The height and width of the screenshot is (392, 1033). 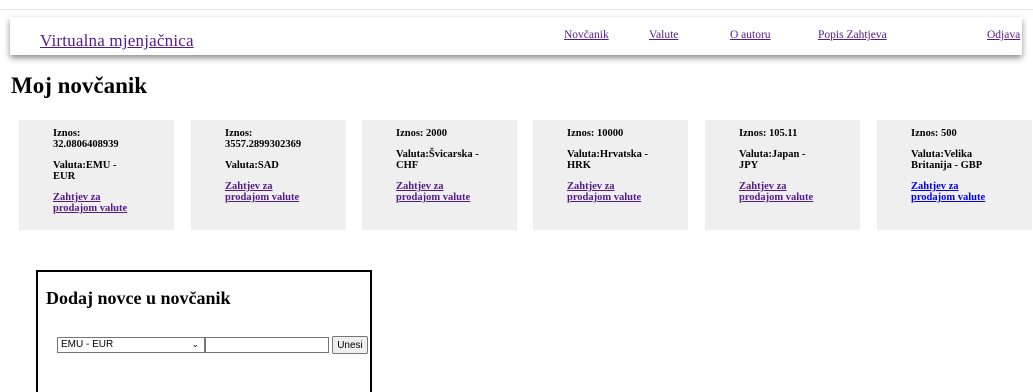 I want to click on top-divider, so click(x=516, y=9).